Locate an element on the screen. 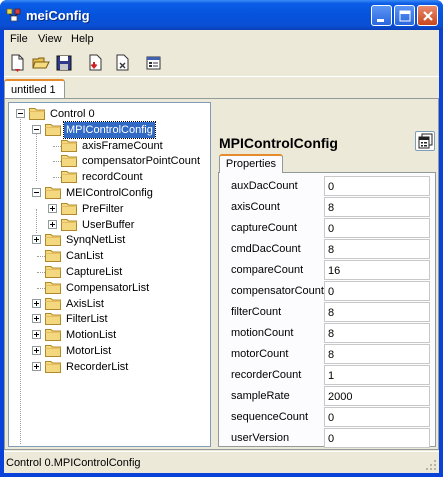  delete-icon is located at coordinates (123, 63).